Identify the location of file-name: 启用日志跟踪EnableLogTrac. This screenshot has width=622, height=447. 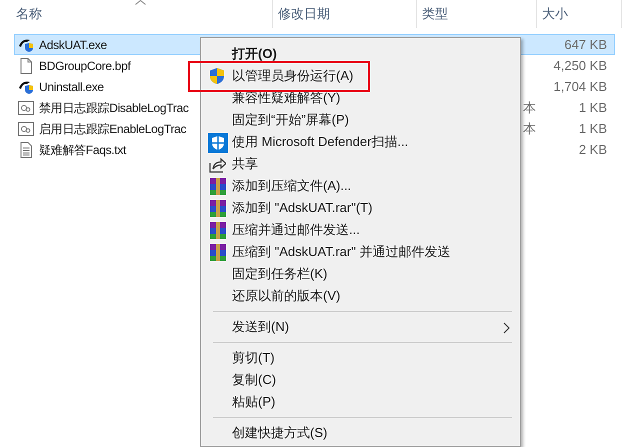
(112, 129).